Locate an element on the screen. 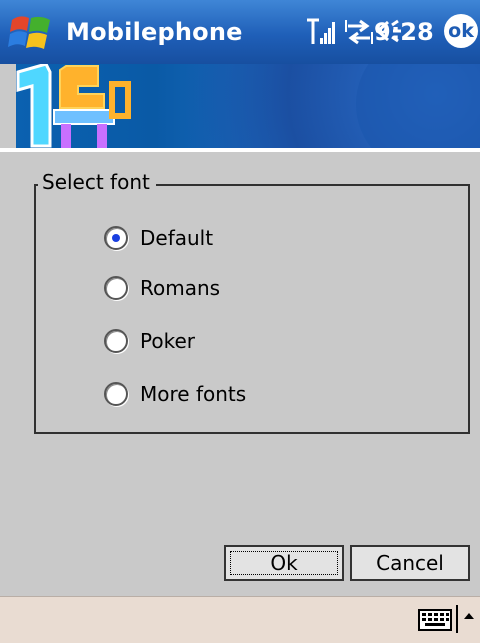  radio-label: Default is located at coordinates (177, 238).